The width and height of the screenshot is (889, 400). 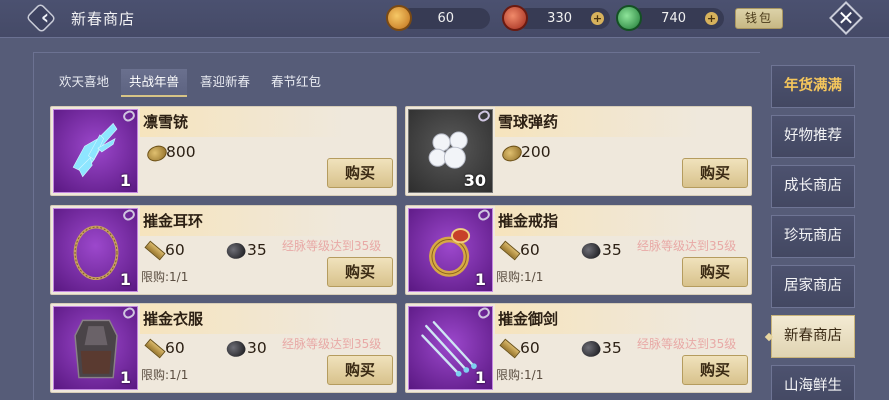 I want to click on shop-item-card: 30 雪球弹药 200 购买, so click(x=578, y=151).